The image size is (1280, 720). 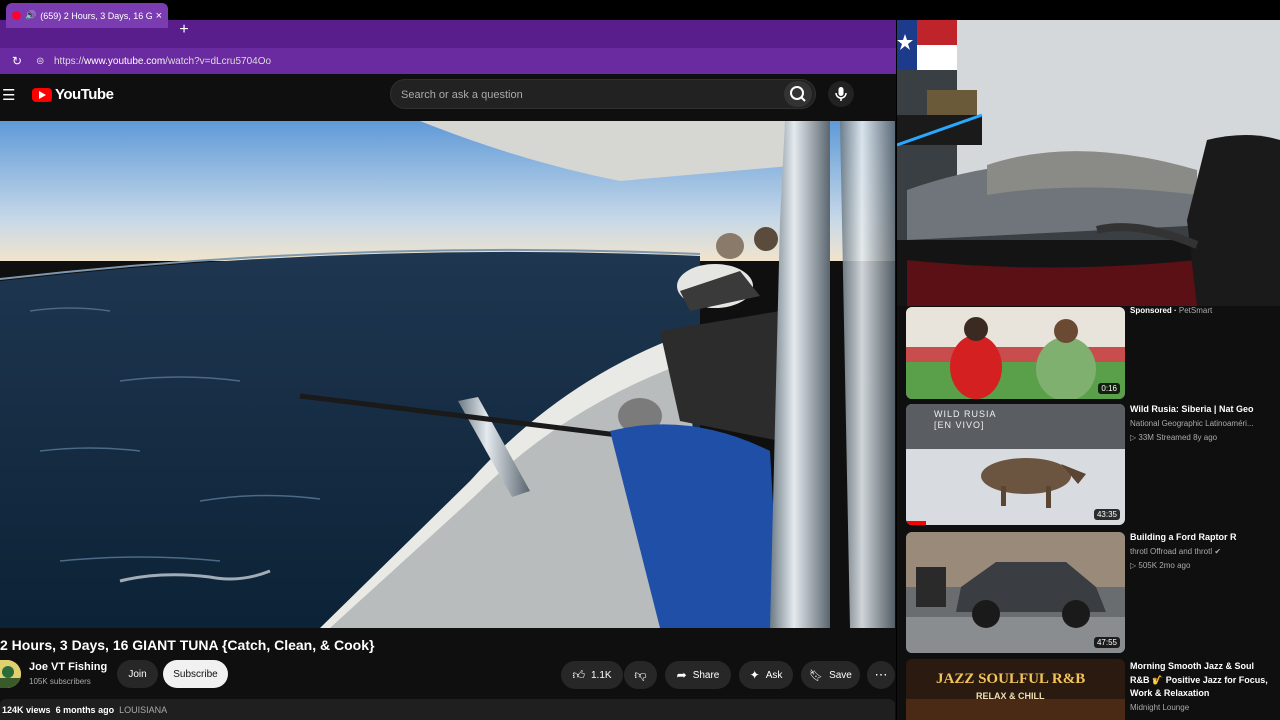 I want to click on like-count: 1.1K, so click(x=601, y=675).